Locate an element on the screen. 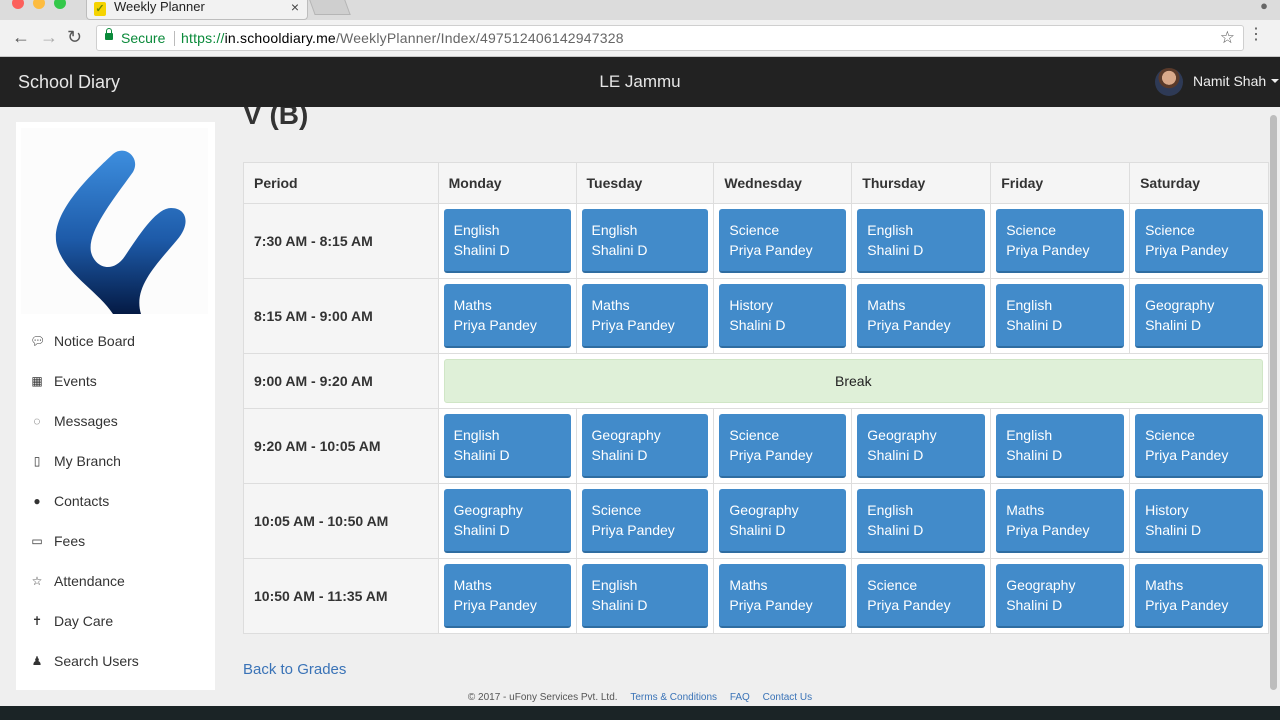  minimize-window-button is located at coordinates (39, 4).